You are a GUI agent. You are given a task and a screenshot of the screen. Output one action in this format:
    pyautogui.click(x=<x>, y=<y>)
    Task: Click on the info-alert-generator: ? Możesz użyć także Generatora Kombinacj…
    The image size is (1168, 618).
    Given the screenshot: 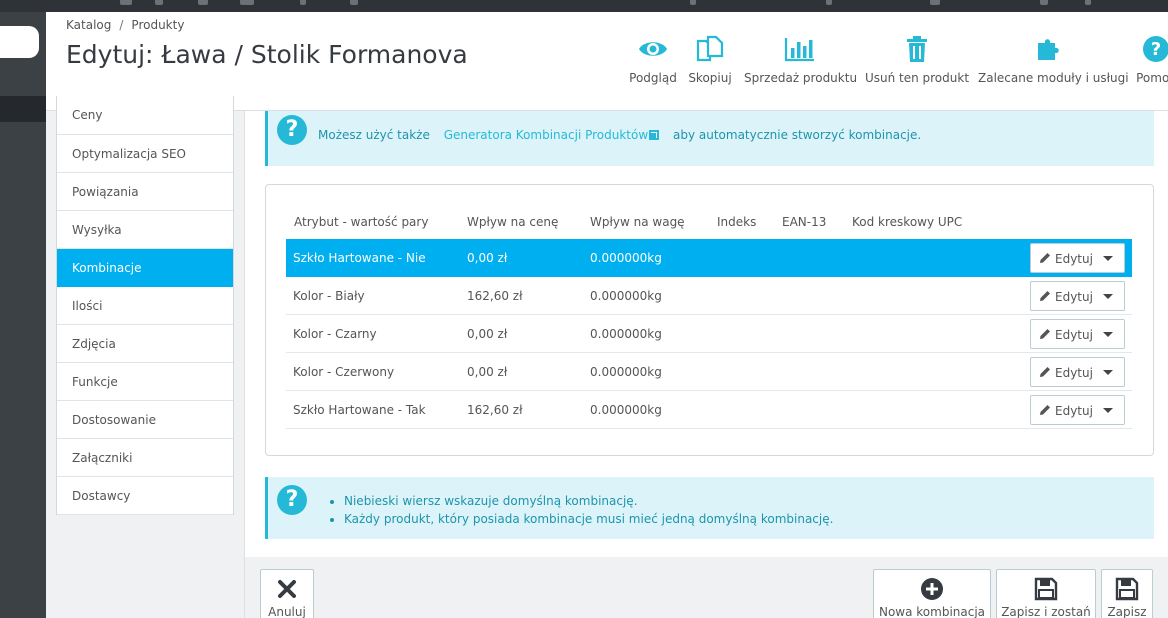 What is the action you would take?
    pyautogui.click(x=709, y=138)
    